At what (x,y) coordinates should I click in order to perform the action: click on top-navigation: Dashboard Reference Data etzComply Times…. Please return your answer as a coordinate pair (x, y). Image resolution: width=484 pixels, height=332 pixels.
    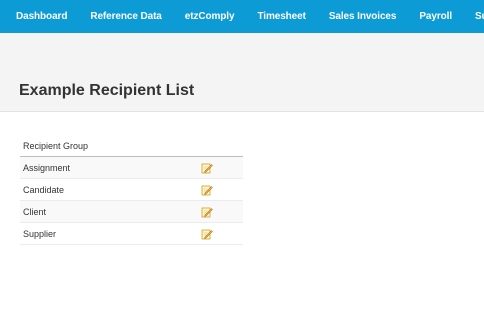
    Looking at the image, I should click on (242, 16).